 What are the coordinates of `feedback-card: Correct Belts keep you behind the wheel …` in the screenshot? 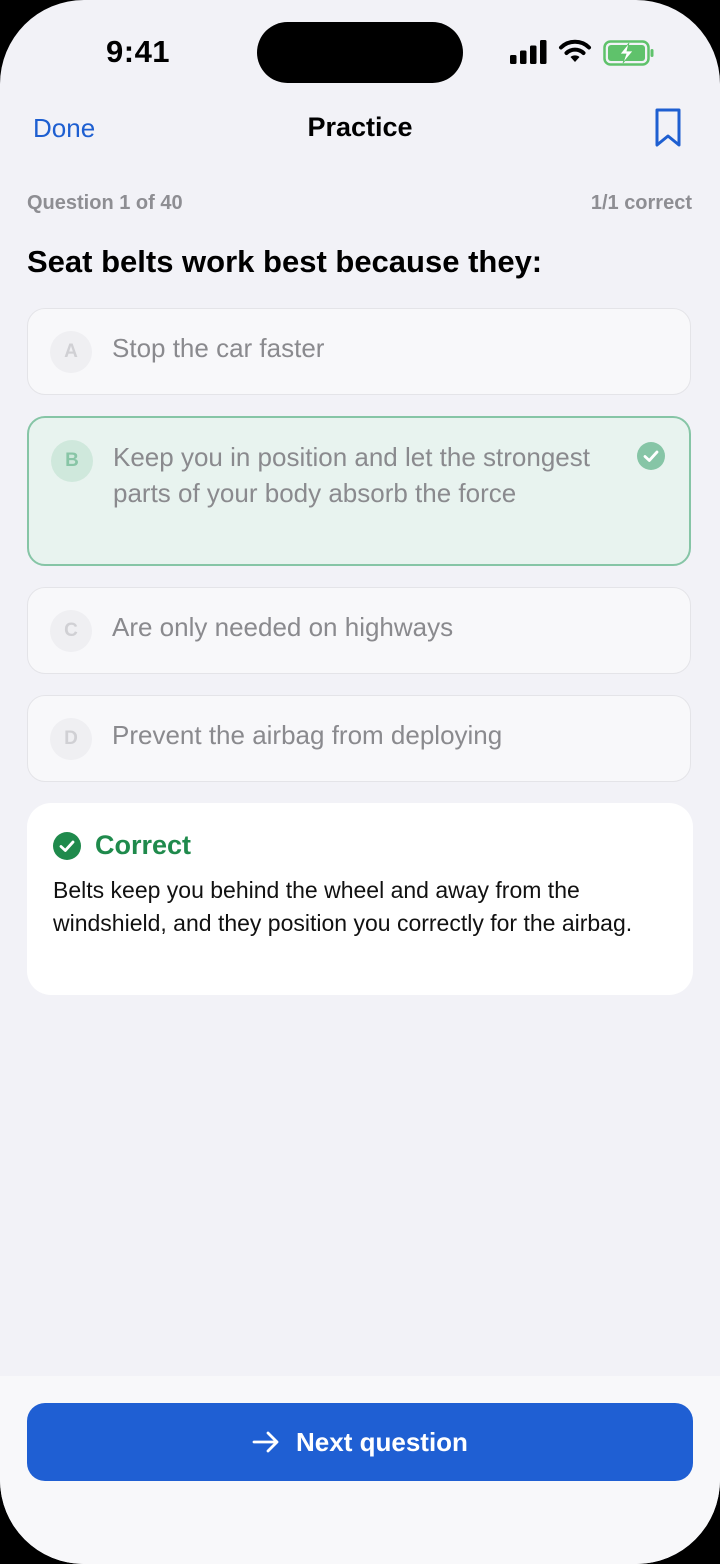 It's located at (360, 899).